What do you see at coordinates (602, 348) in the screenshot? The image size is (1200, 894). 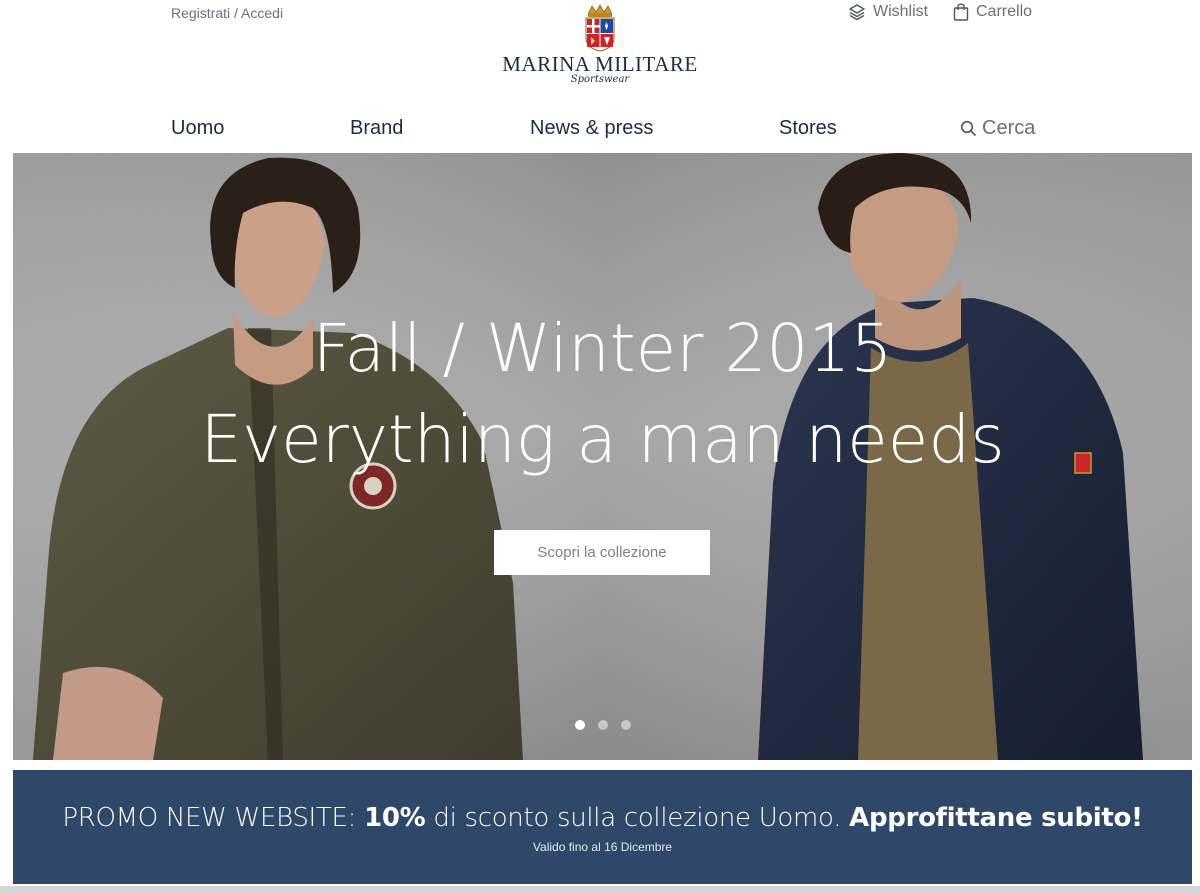 I see `hero-title-line-1: Fall / Winter 2015` at bounding box center [602, 348].